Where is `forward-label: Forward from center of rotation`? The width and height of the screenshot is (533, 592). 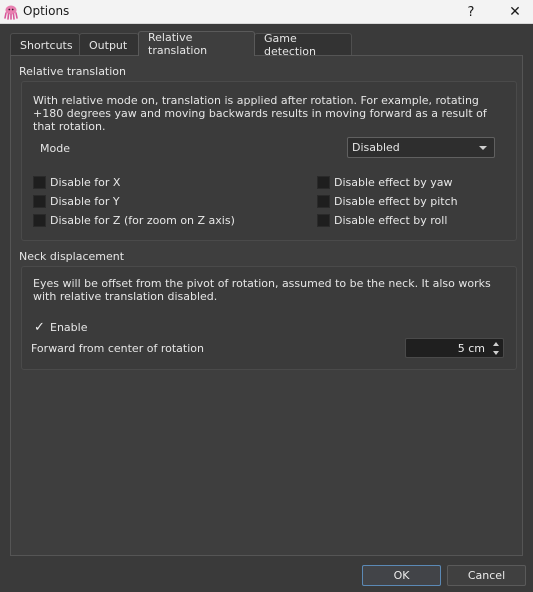 forward-label: Forward from center of rotation is located at coordinates (117, 348).